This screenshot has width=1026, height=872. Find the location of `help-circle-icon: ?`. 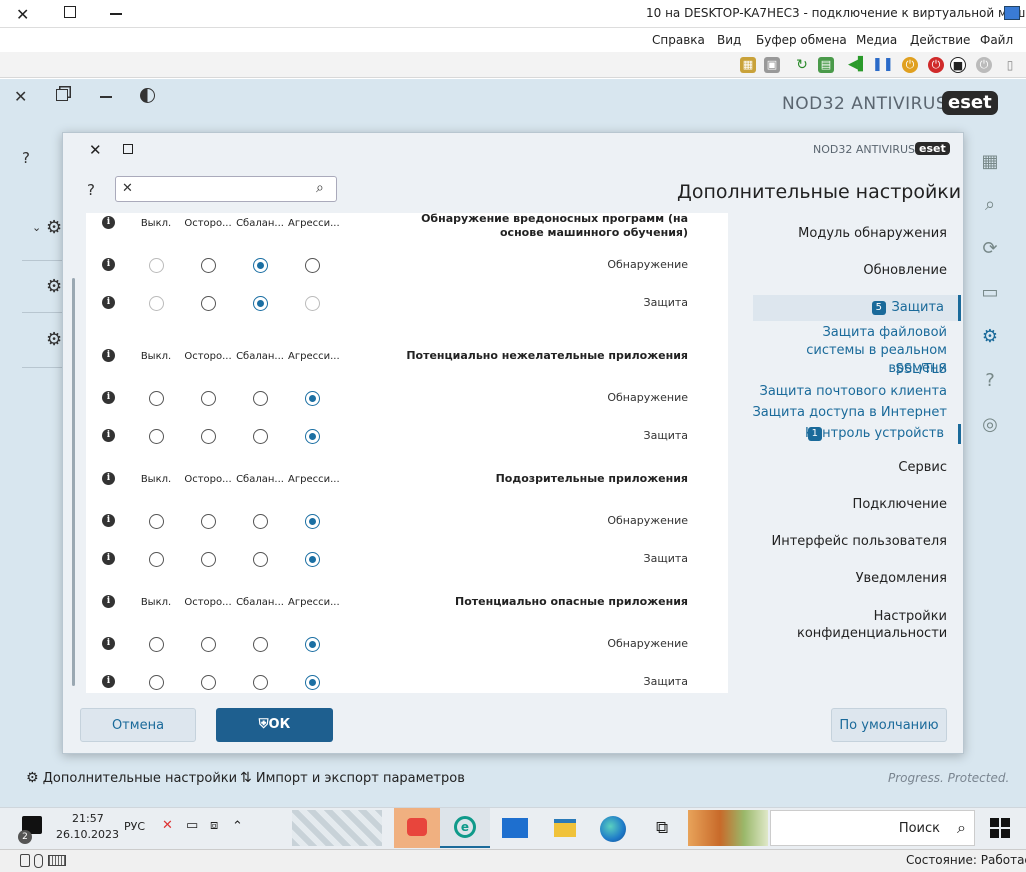

help-circle-icon: ? is located at coordinates (990, 381).